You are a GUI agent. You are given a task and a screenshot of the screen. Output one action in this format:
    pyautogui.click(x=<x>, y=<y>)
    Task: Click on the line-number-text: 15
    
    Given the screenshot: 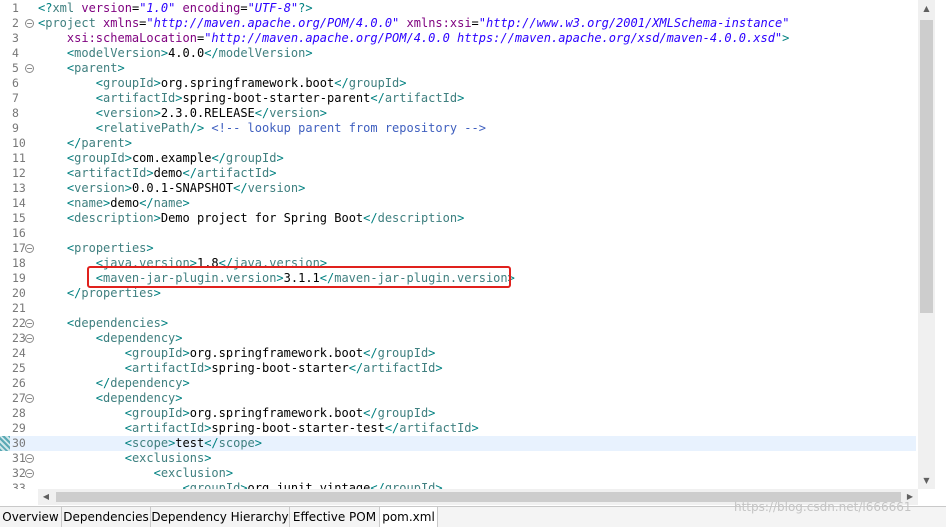 What is the action you would take?
    pyautogui.click(x=19, y=218)
    